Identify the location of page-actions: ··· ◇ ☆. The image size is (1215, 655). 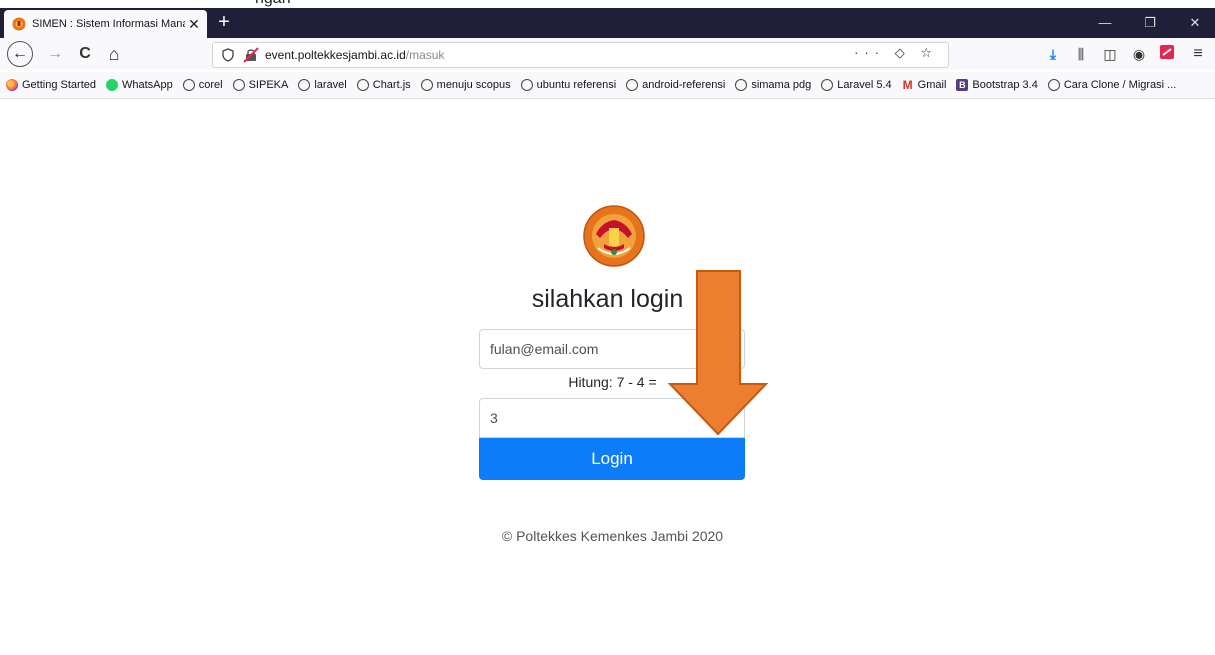
(896, 53).